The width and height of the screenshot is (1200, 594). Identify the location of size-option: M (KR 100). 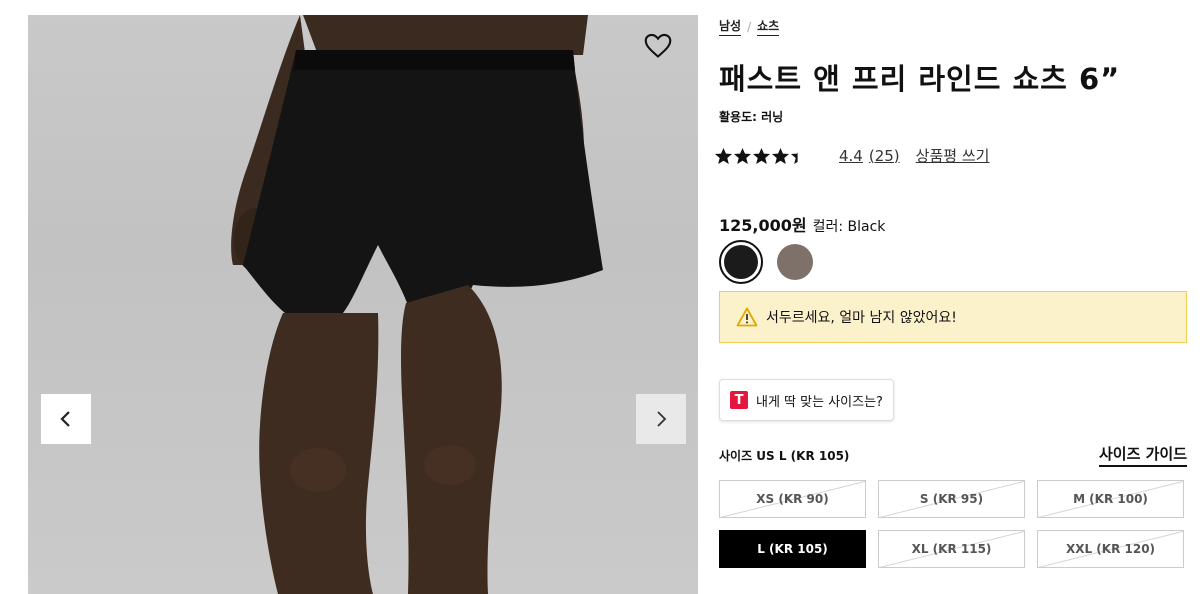
(1110, 499).